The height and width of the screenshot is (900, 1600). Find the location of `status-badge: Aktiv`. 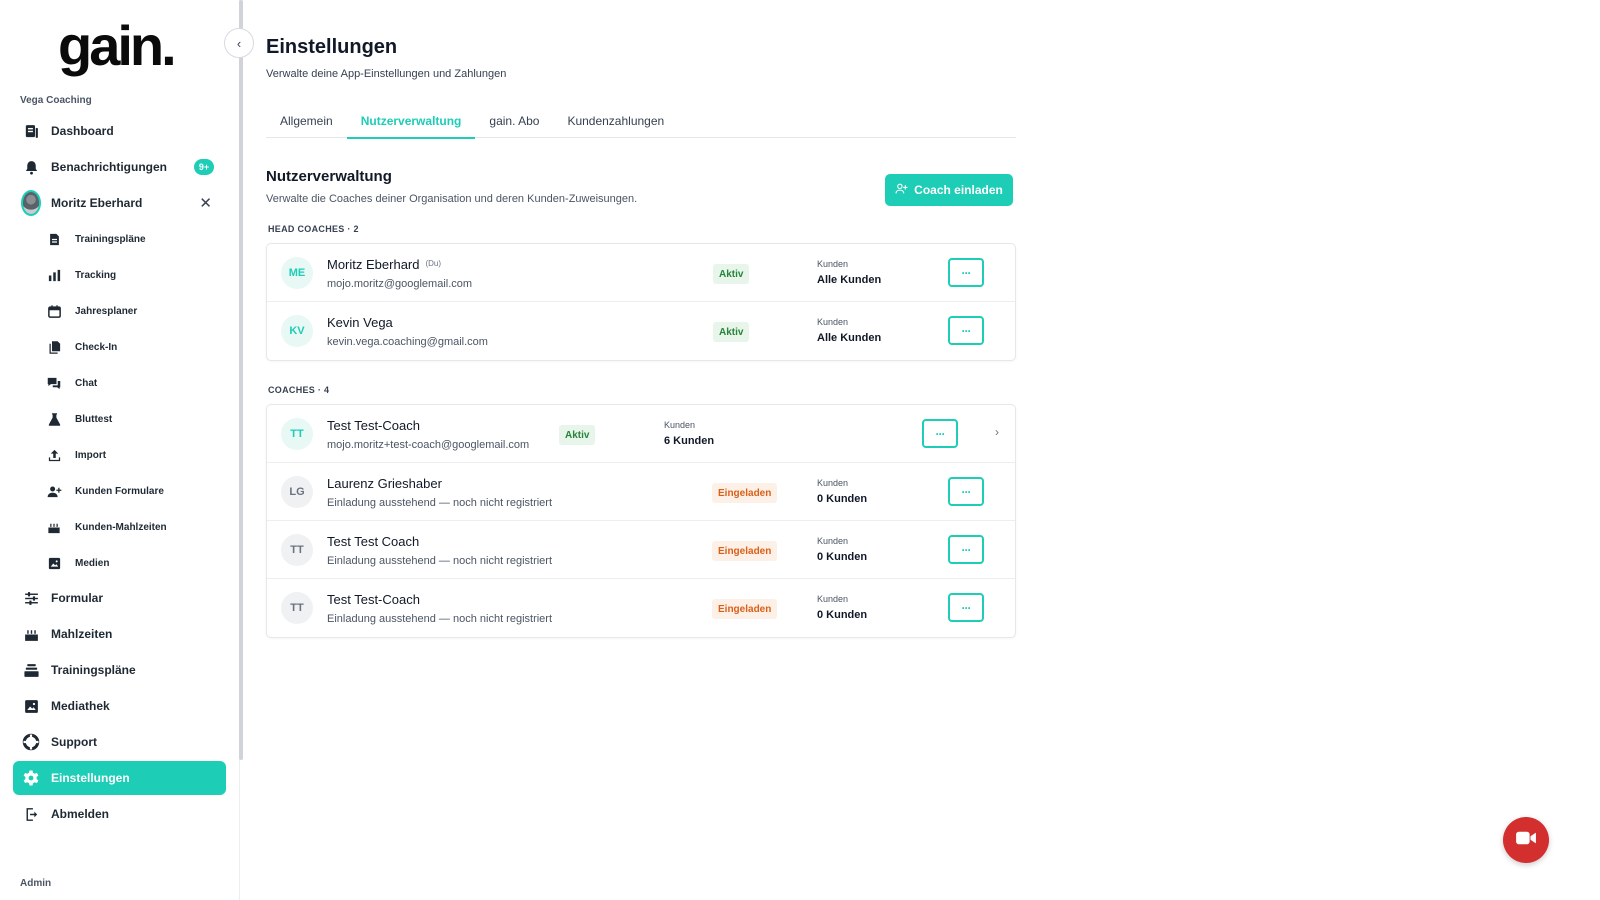

status-badge: Aktiv is located at coordinates (731, 332).